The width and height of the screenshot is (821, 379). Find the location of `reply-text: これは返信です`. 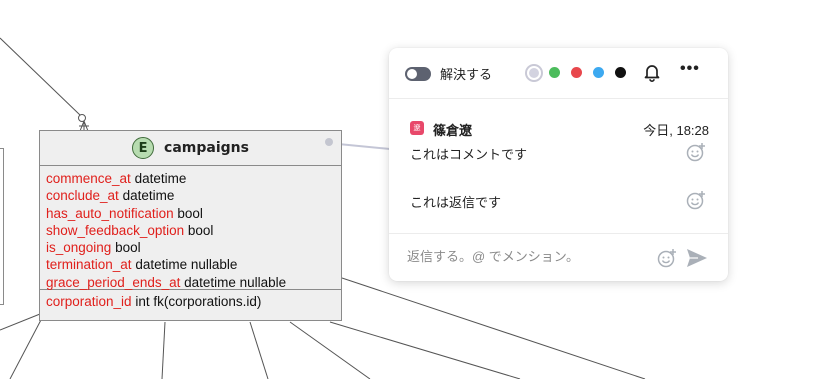

reply-text: これは返信です is located at coordinates (456, 202).